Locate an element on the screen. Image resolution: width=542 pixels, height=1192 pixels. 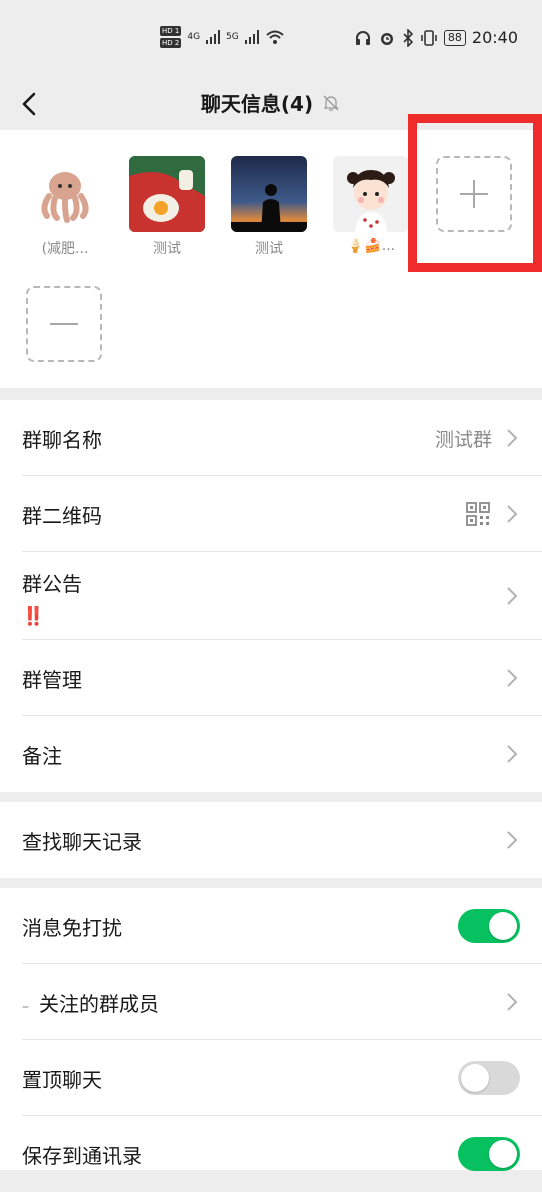
followed-members-row: – 关注的群成员 is located at coordinates (282, 1002).